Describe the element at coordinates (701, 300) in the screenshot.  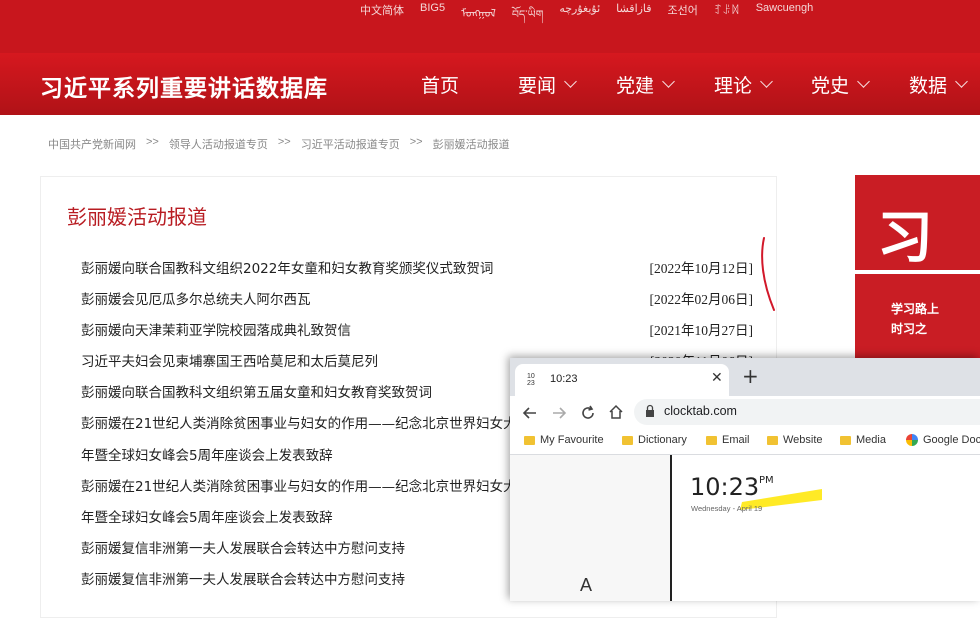
I see `news-date: [2022年02月06日]` at that location.